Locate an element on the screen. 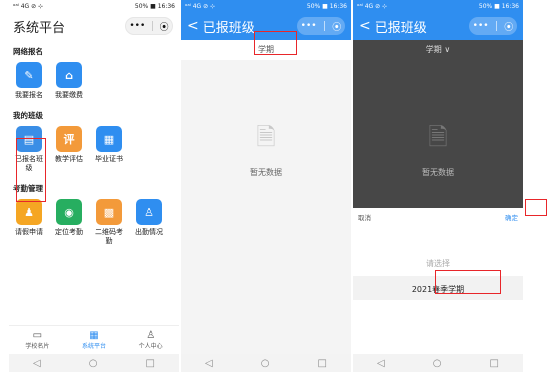 The image size is (556, 383). qrcode-icon: ▩ is located at coordinates (109, 212).